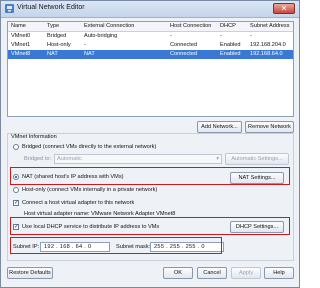 The height and width of the screenshot is (288, 320). What do you see at coordinates (150, 36) in the screenshot?
I see `table-row: VMnet0 Bridged Auto-bridging - - -` at bounding box center [150, 36].